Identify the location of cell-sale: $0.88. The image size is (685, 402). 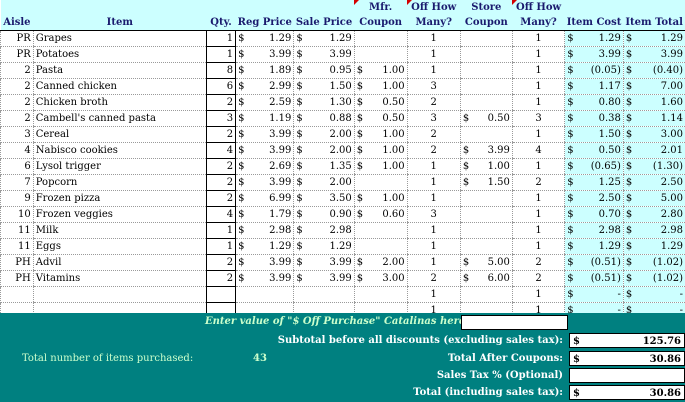
(324, 118).